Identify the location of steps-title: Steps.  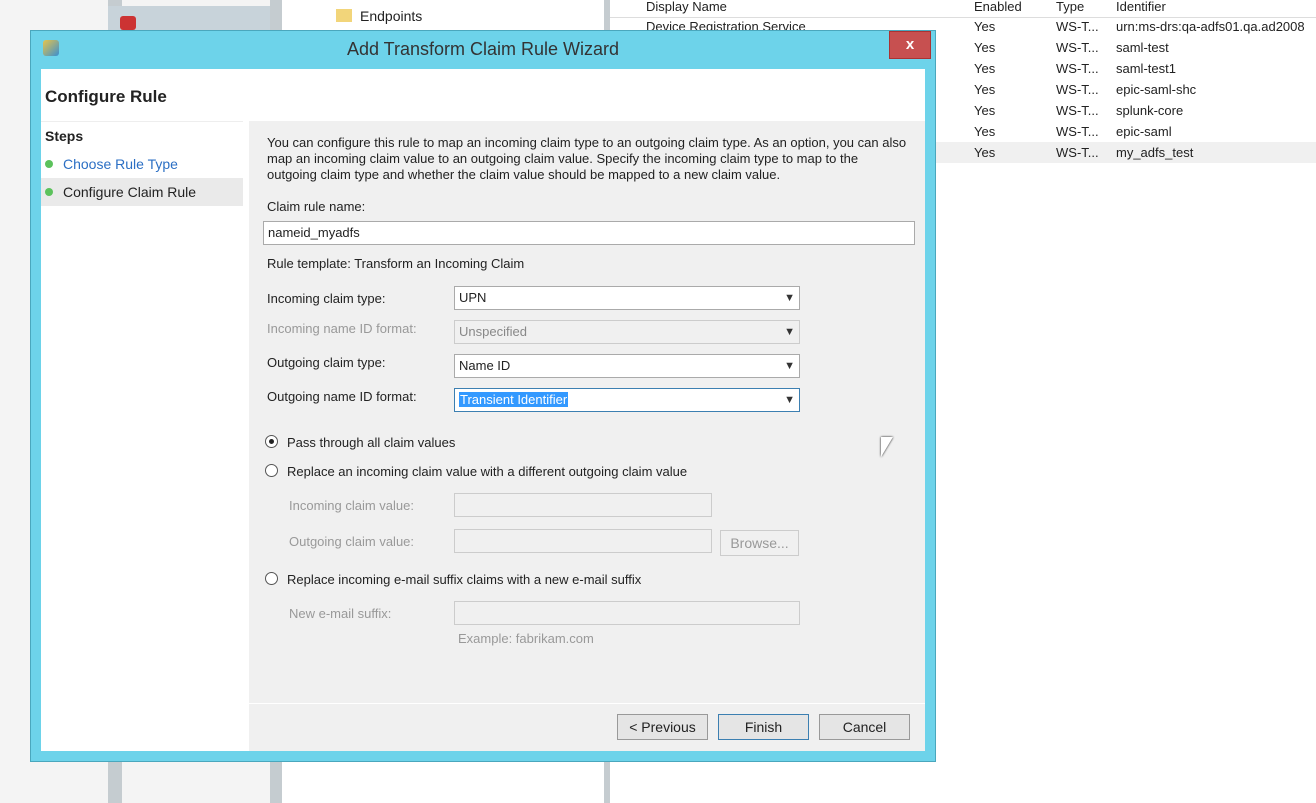
(64, 136).